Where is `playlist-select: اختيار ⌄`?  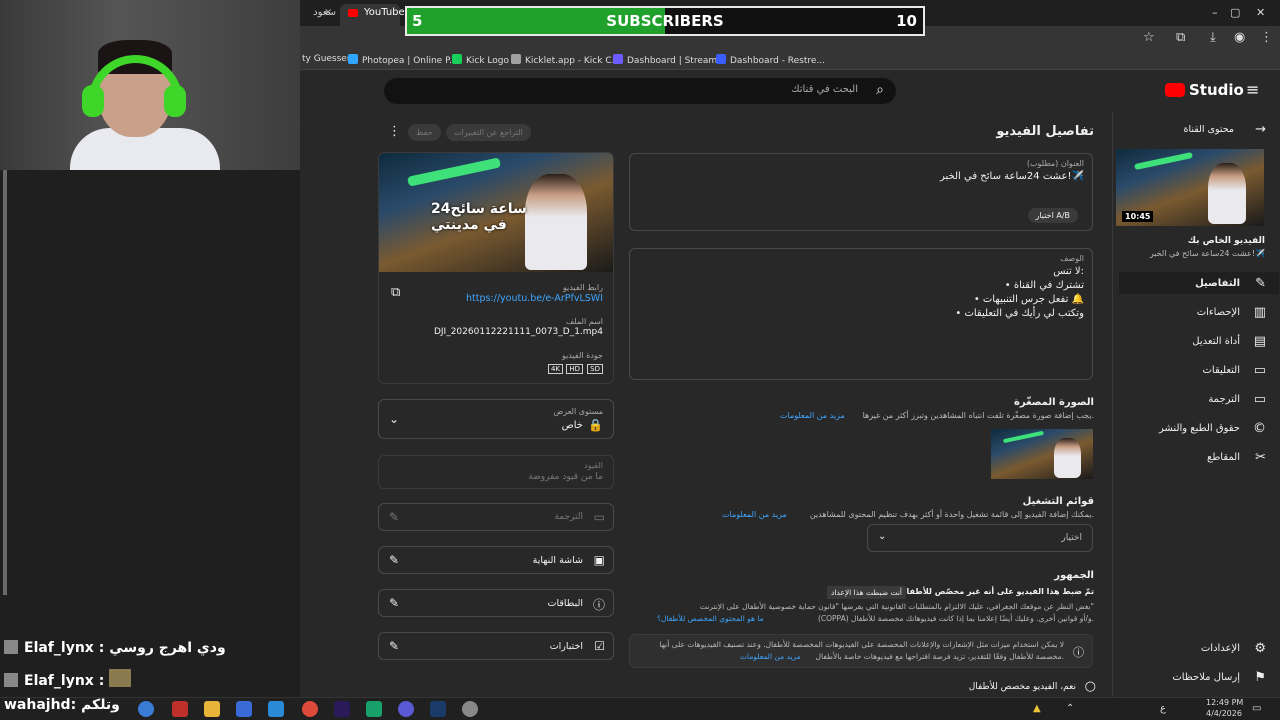
playlist-select: اختيار ⌄ is located at coordinates (980, 538).